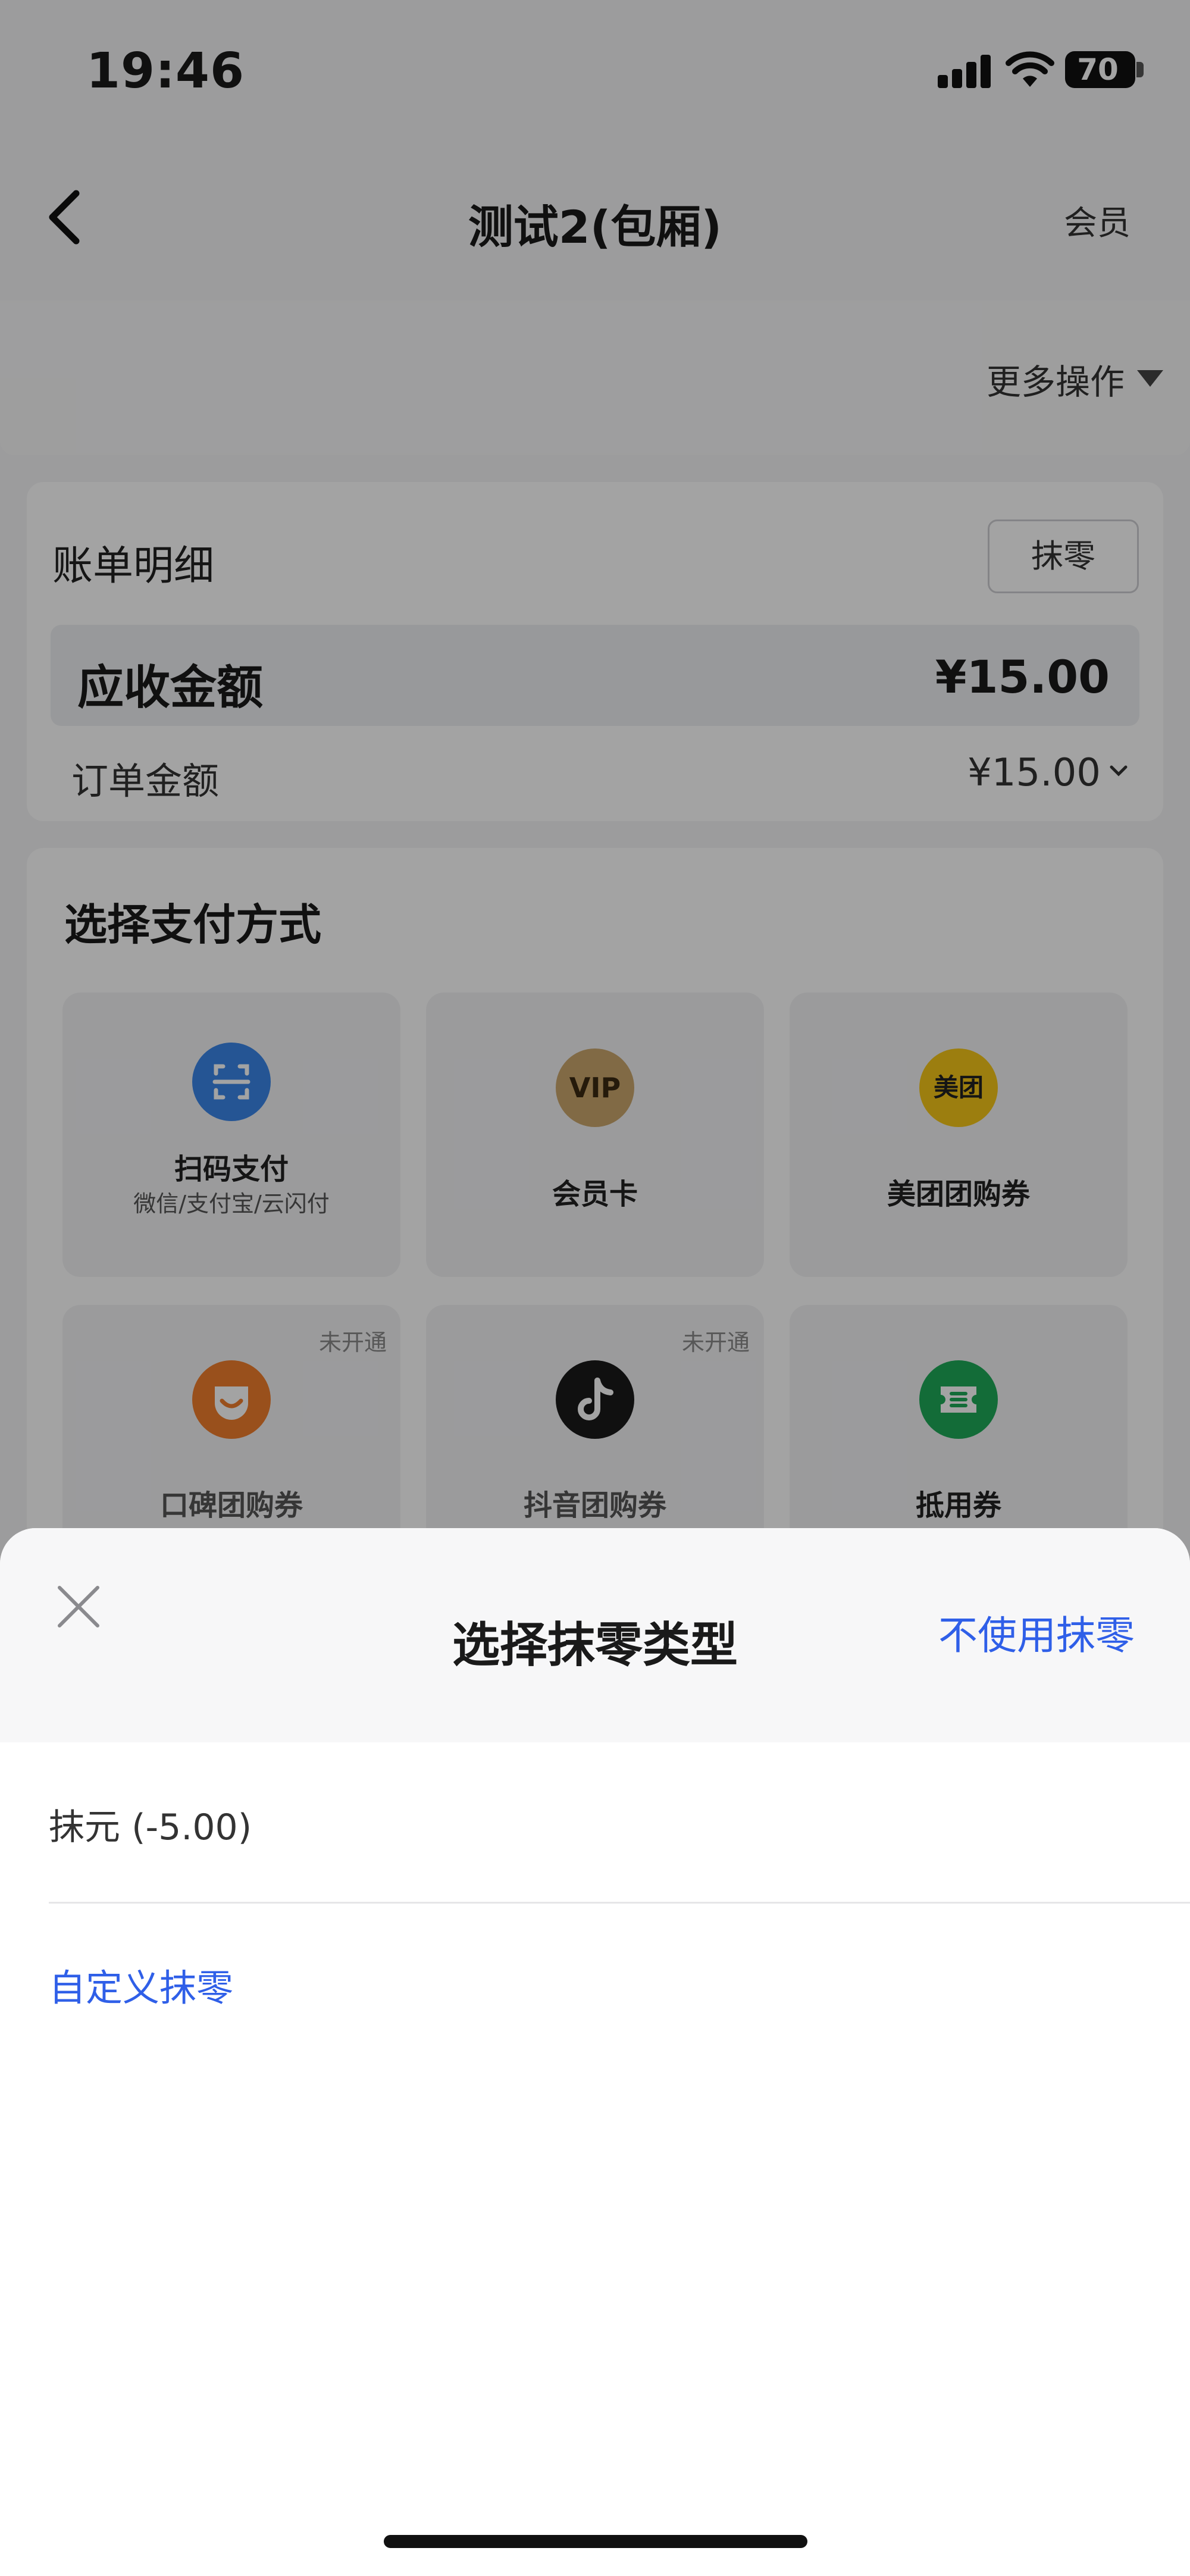  What do you see at coordinates (595, 1645) in the screenshot?
I see `sheet-title: 选择抹零类型` at bounding box center [595, 1645].